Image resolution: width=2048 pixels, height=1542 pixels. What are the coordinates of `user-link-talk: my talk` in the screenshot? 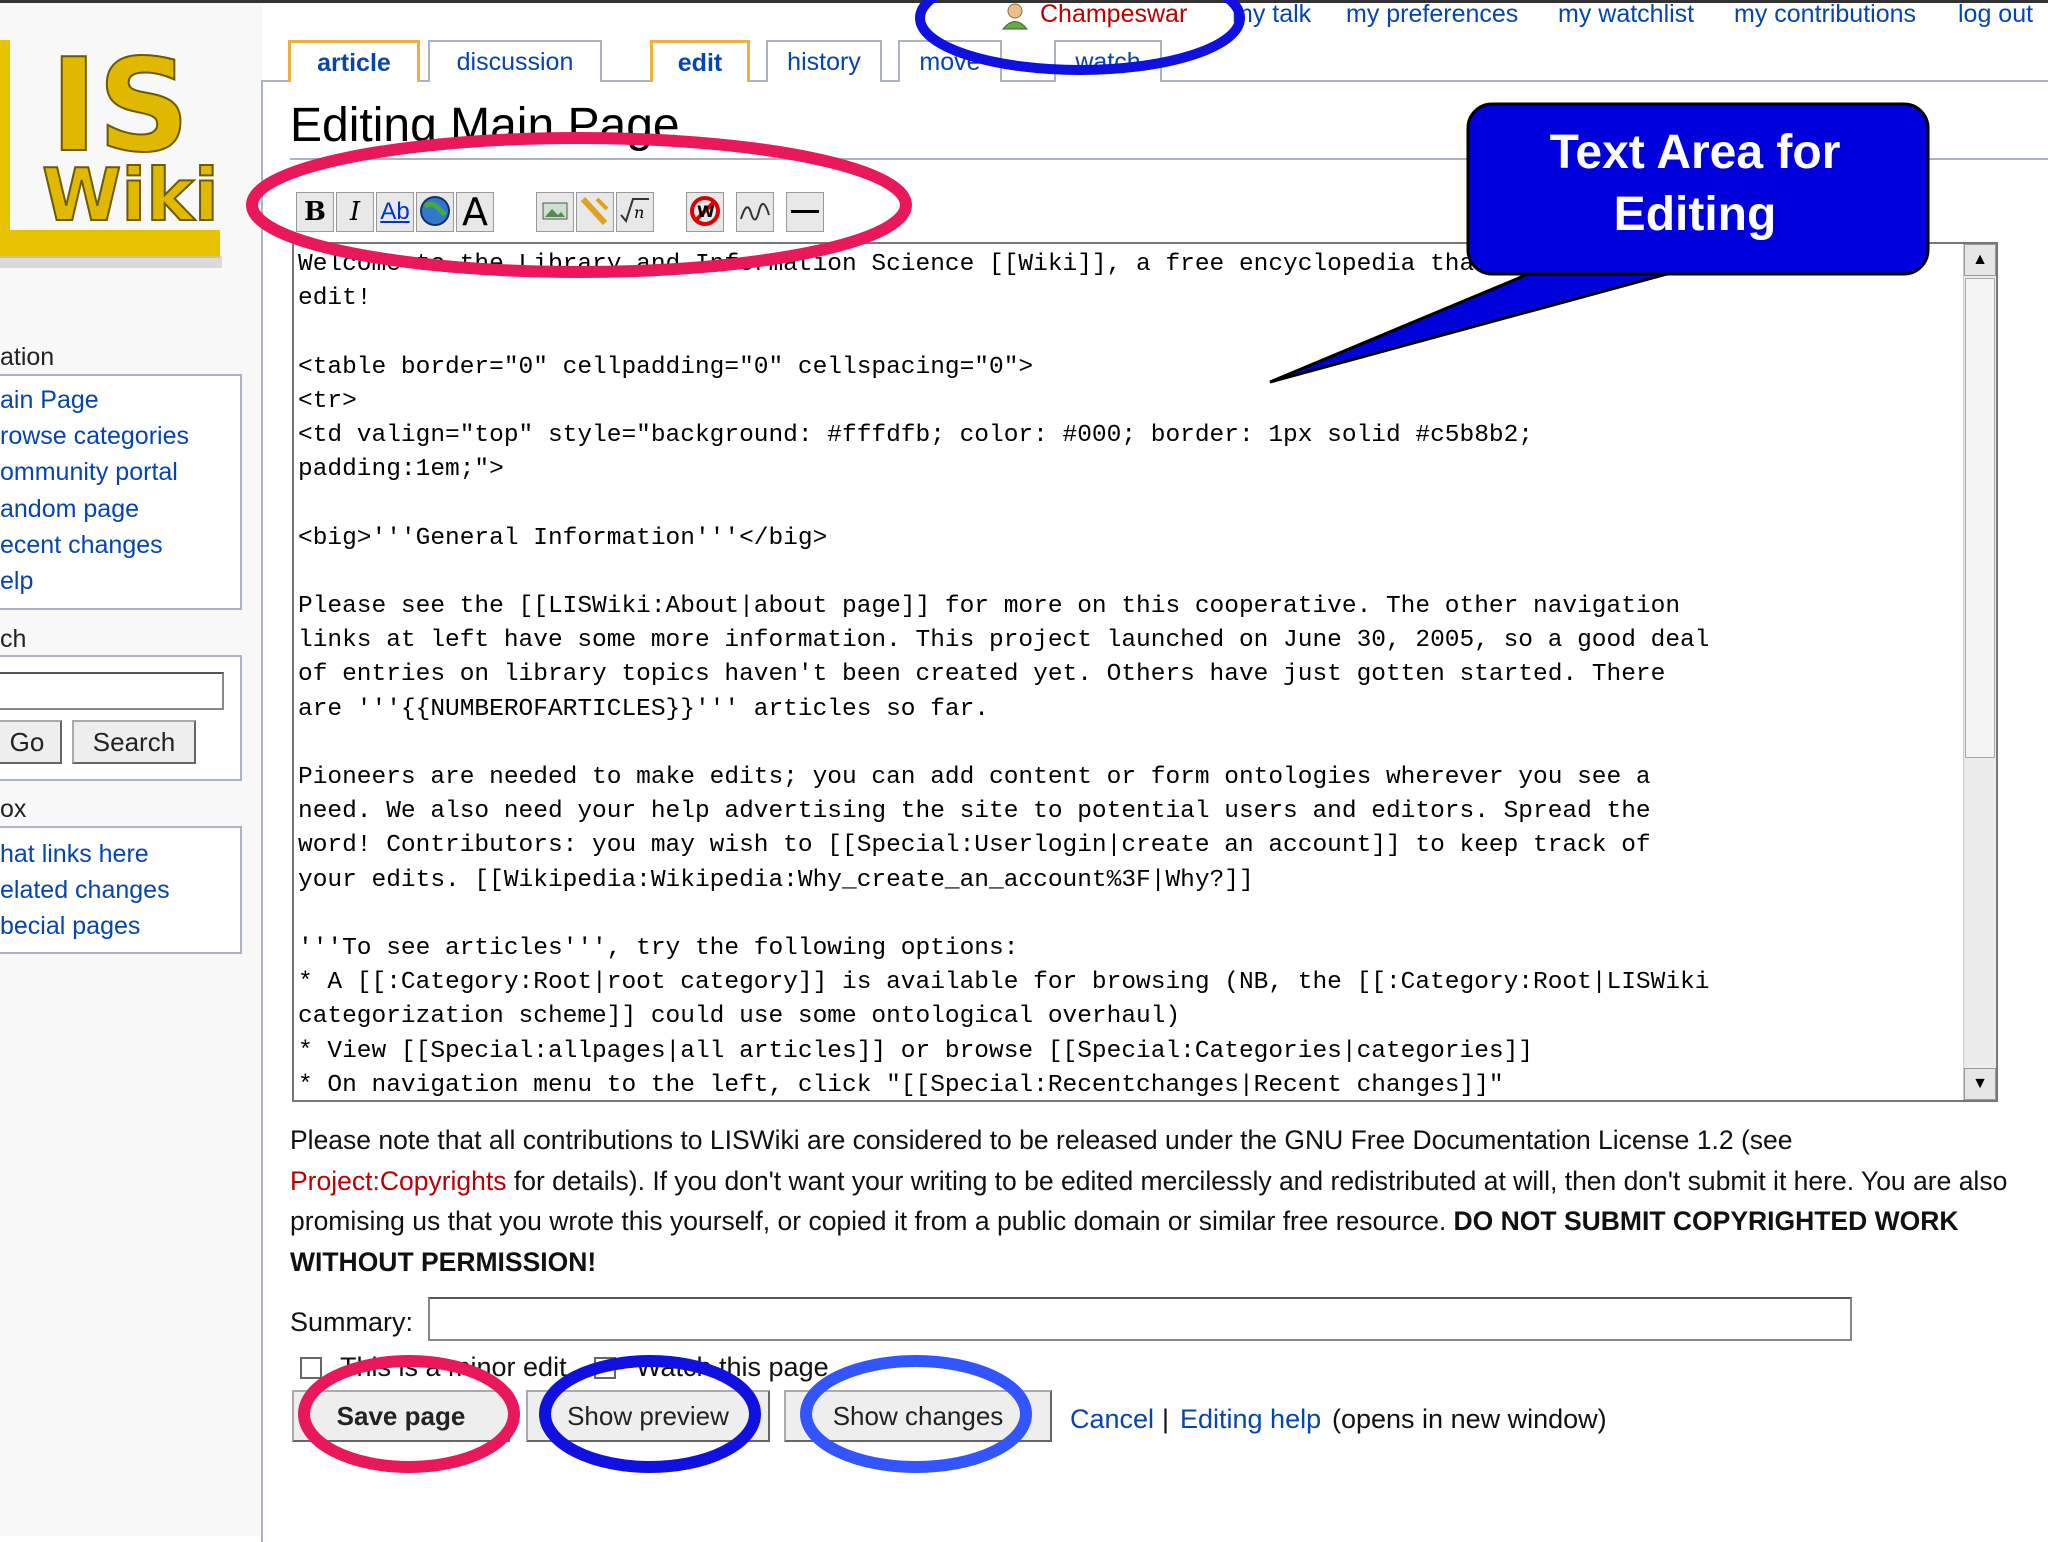 It's located at (1271, 14).